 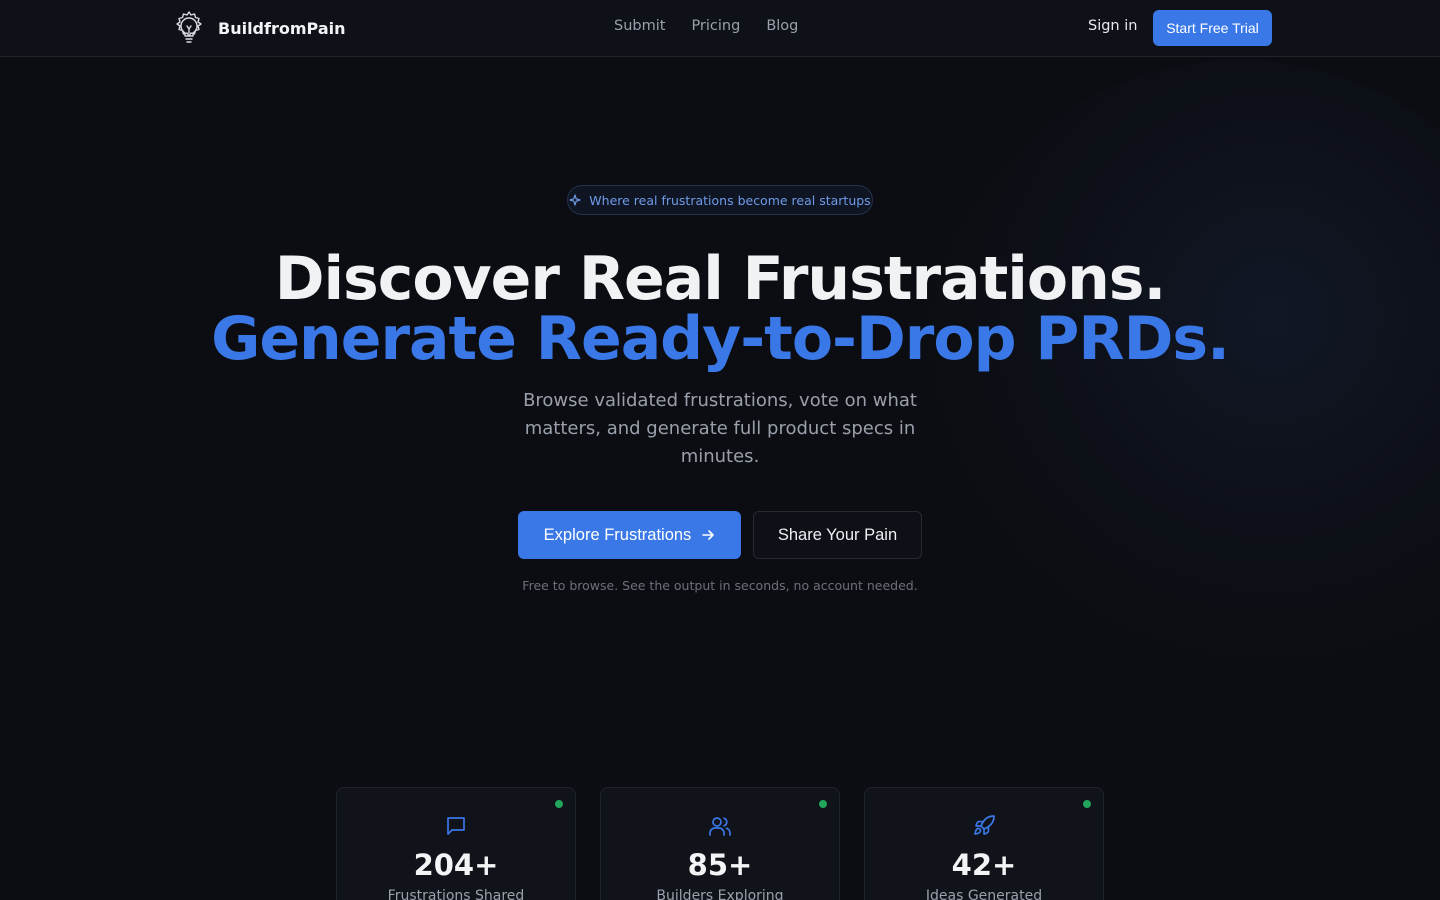 What do you see at coordinates (1212, 28) in the screenshot?
I see `start-free-trial-button: Start Free Trial` at bounding box center [1212, 28].